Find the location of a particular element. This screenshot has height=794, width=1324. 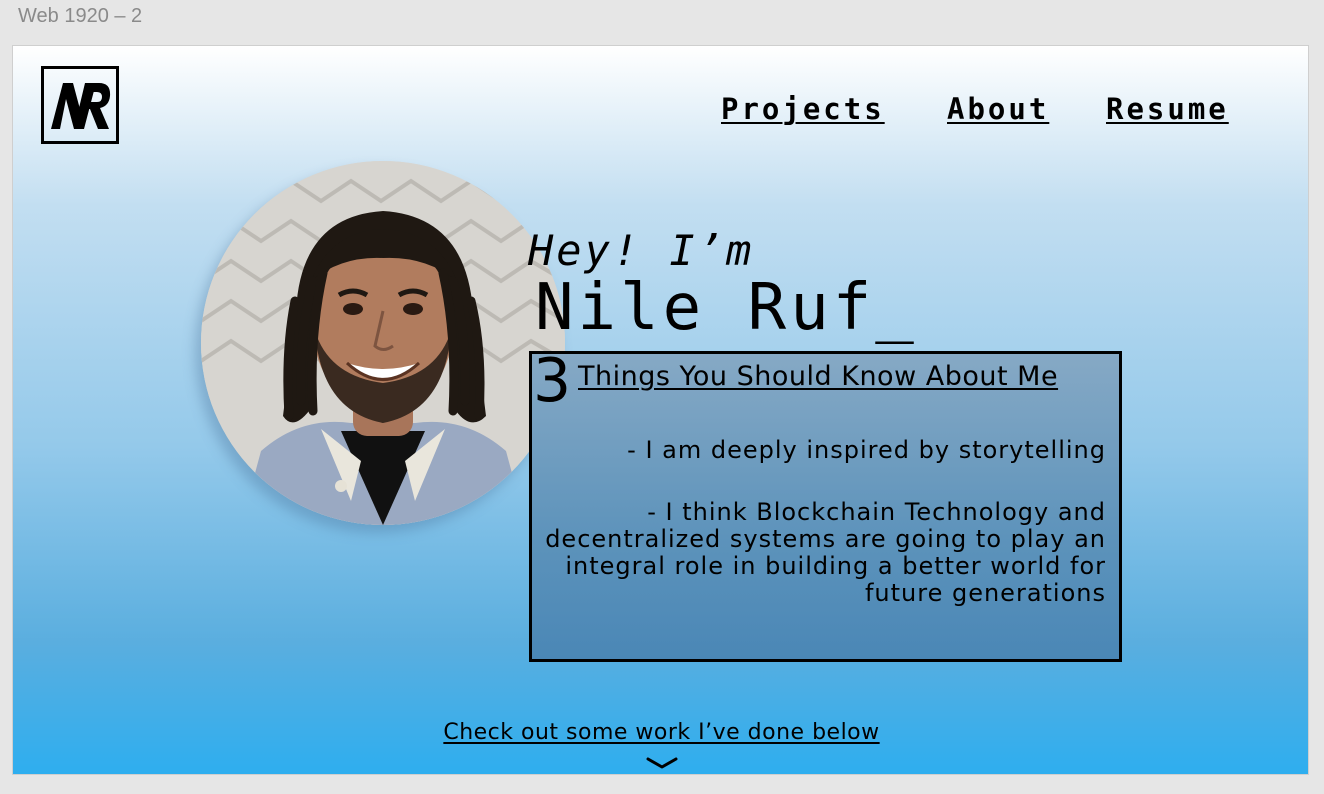

fact-item: - I am deeply inspired by storytelling is located at coordinates (866, 450).